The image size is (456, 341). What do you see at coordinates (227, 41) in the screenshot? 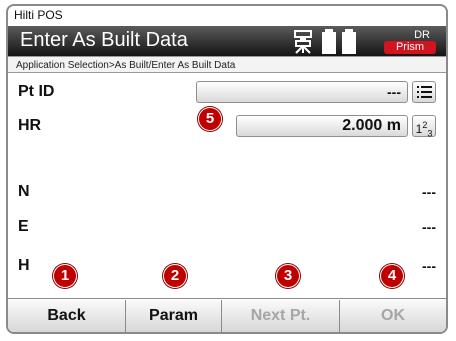
I see `header-bar: Enter As Built Data DR Prism` at bounding box center [227, 41].